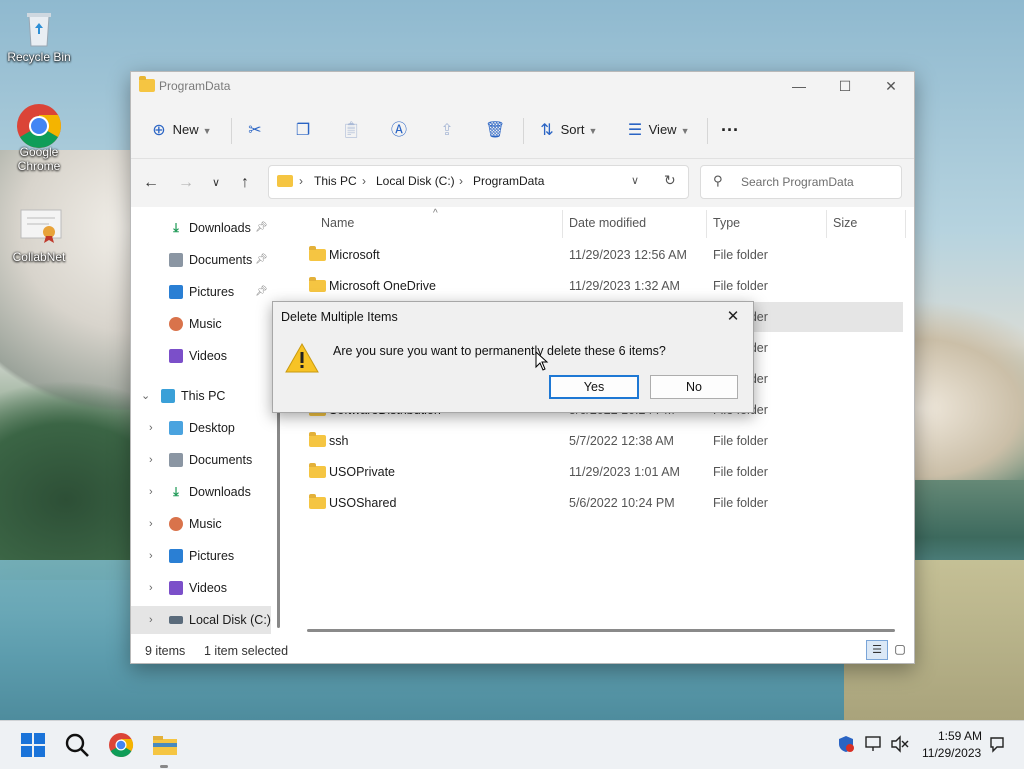  I want to click on paste-button: 📋︎, so click(351, 130).